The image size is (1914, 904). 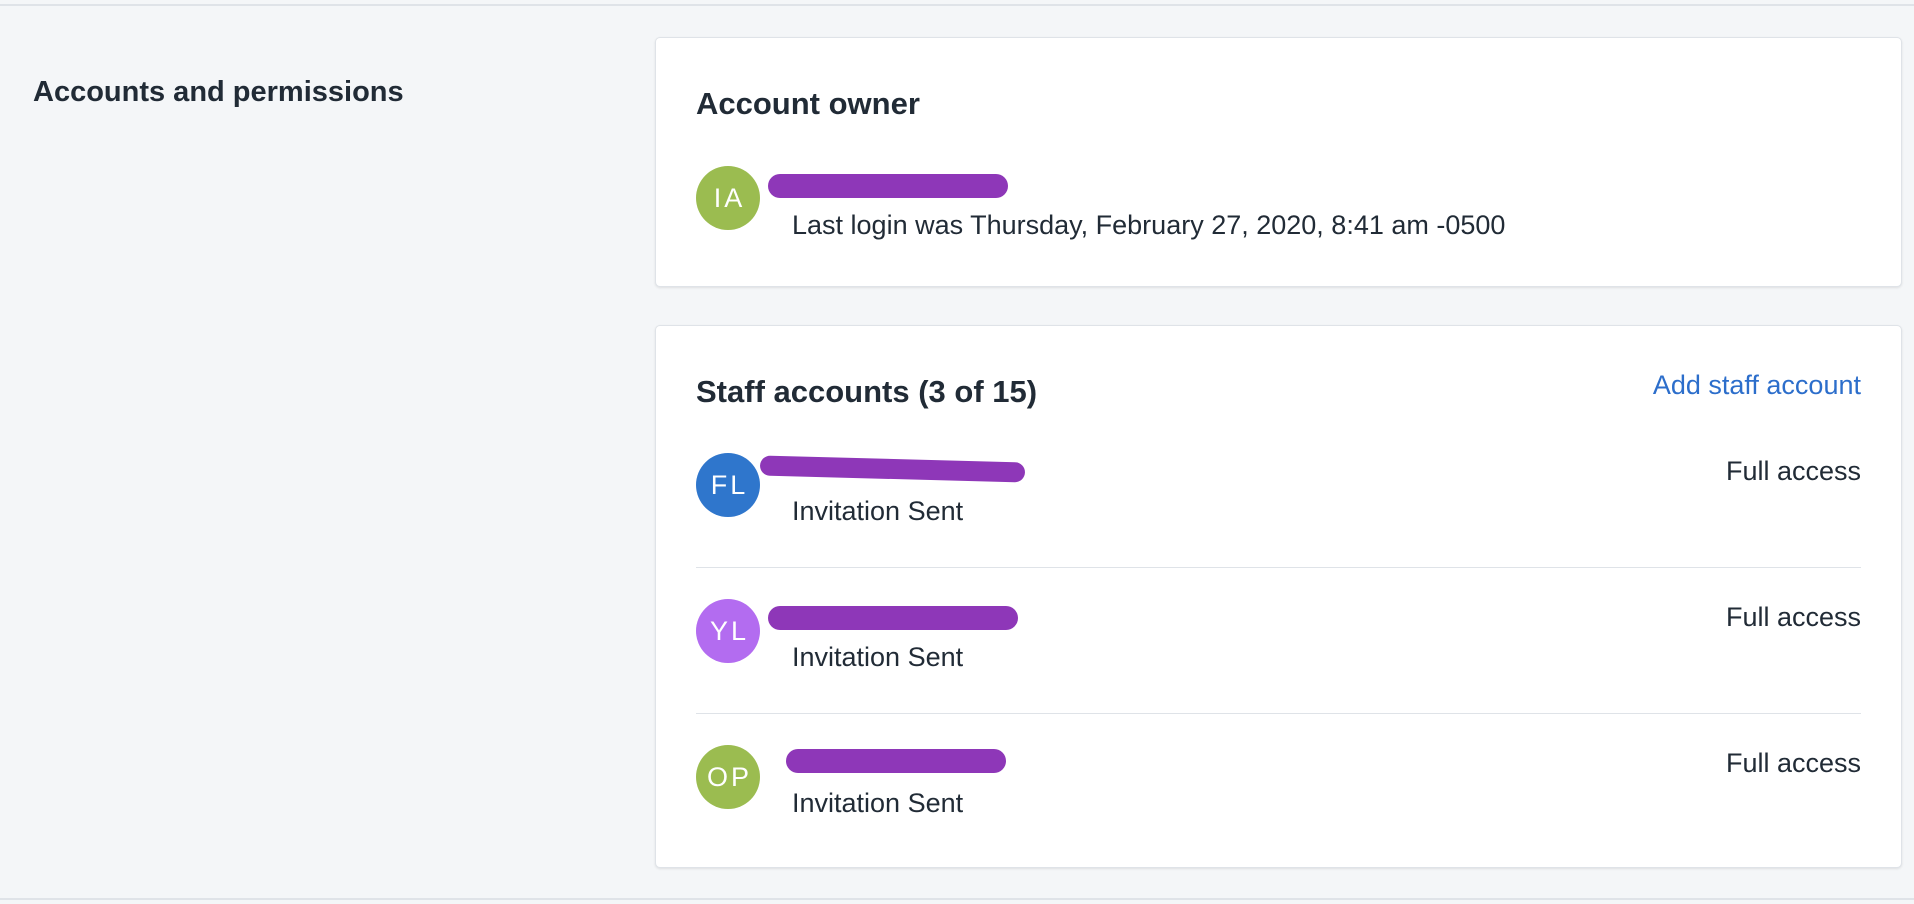 I want to click on staff-avatar: YL, so click(x=728, y=631).